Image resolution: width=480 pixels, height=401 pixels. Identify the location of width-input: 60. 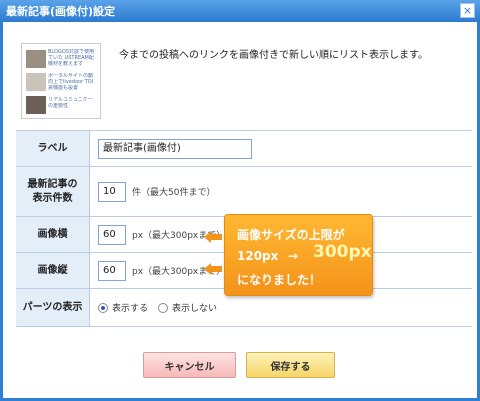
(112, 234).